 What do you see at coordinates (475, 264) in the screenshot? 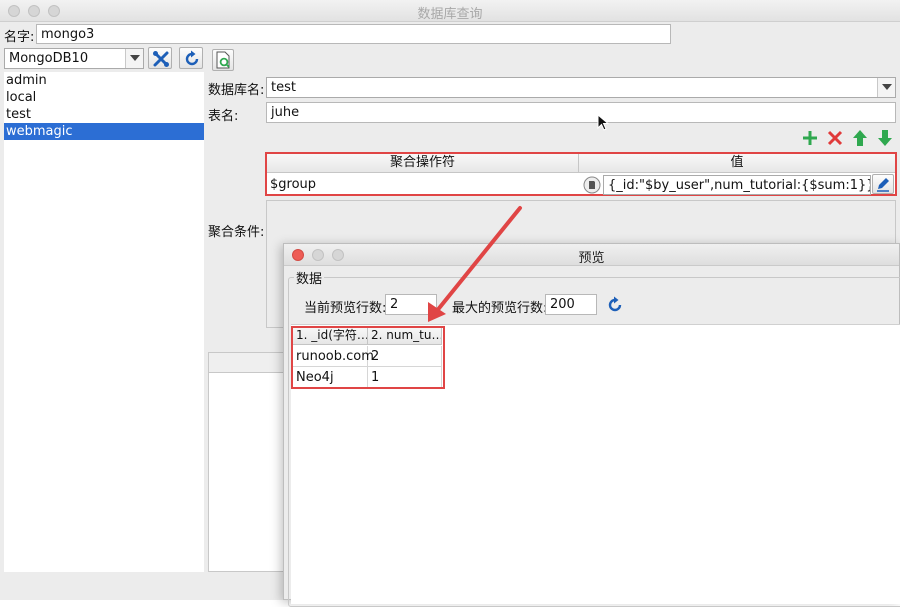
I see `annotation-arrow` at bounding box center [475, 264].